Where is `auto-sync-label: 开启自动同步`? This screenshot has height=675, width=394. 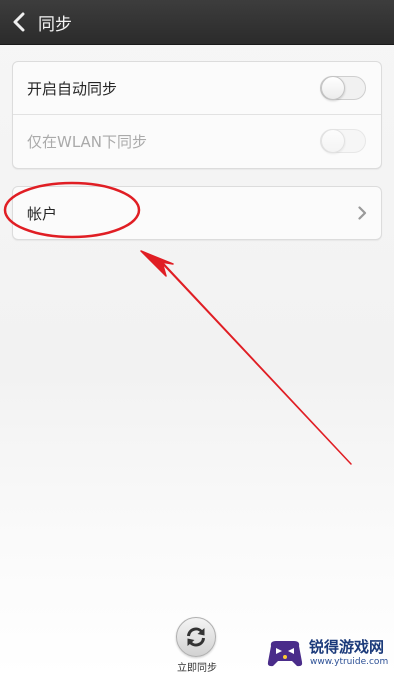
auto-sync-label: 开启自动同步 is located at coordinates (72, 89).